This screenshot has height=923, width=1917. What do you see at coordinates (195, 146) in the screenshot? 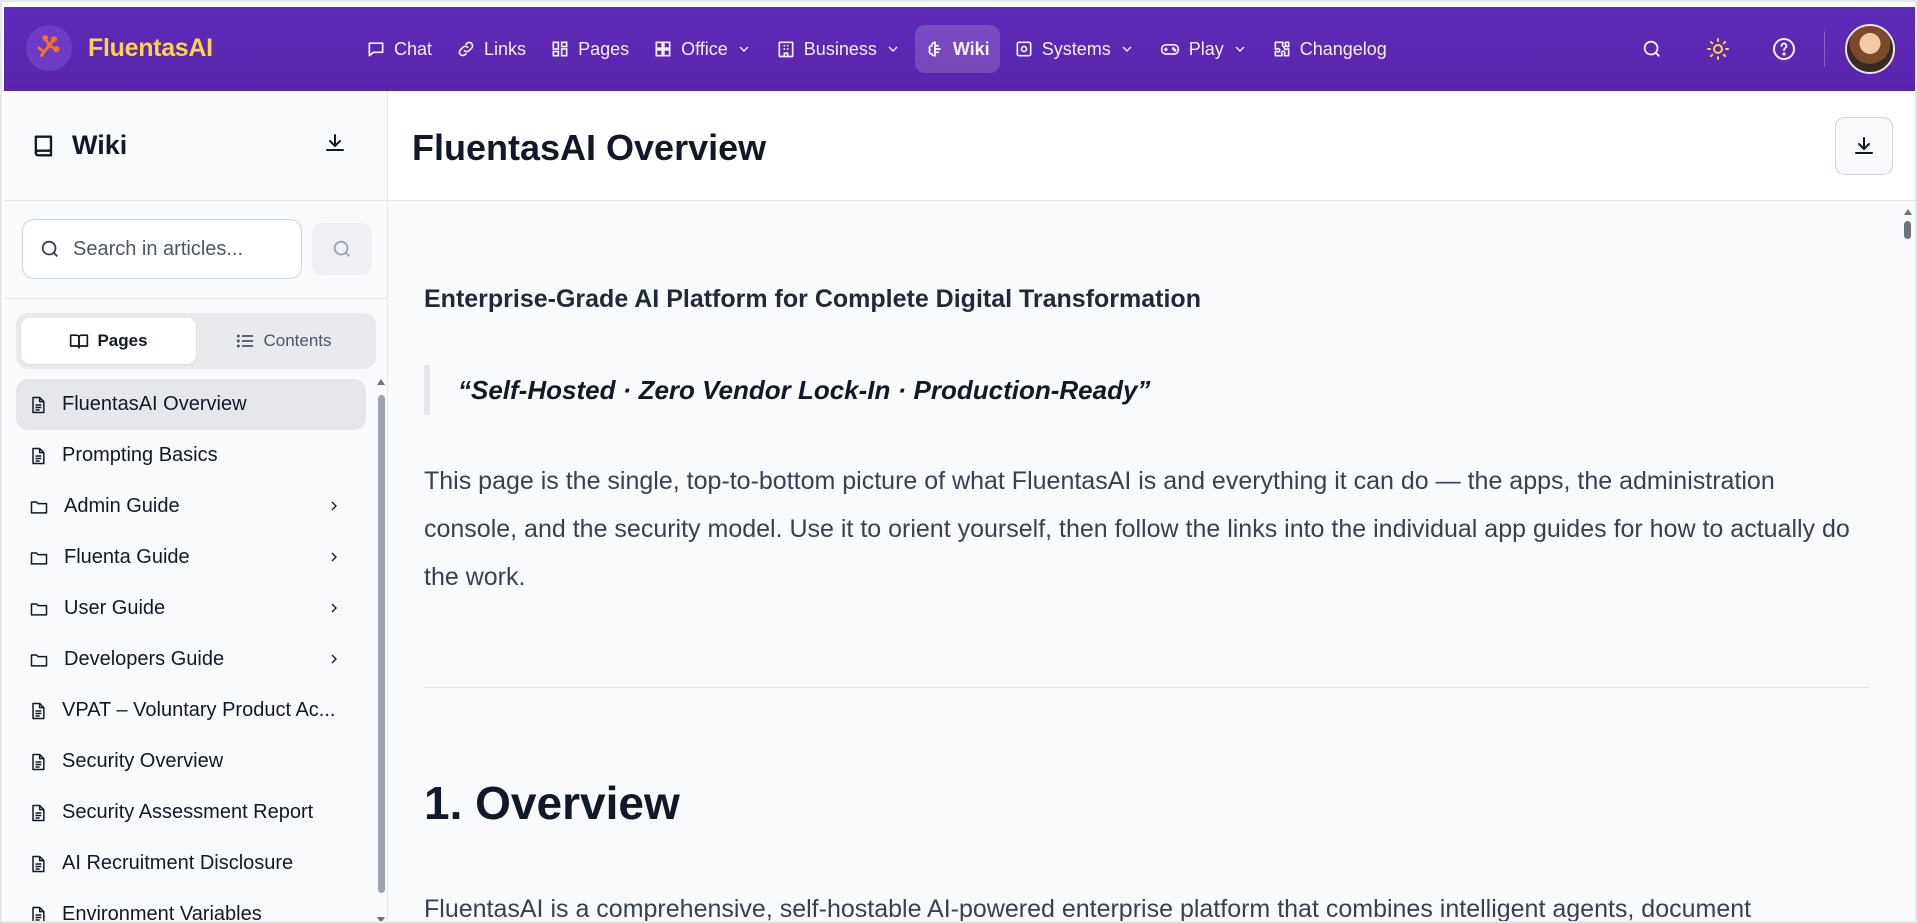
I see `sidebar-header: Wiki` at bounding box center [195, 146].